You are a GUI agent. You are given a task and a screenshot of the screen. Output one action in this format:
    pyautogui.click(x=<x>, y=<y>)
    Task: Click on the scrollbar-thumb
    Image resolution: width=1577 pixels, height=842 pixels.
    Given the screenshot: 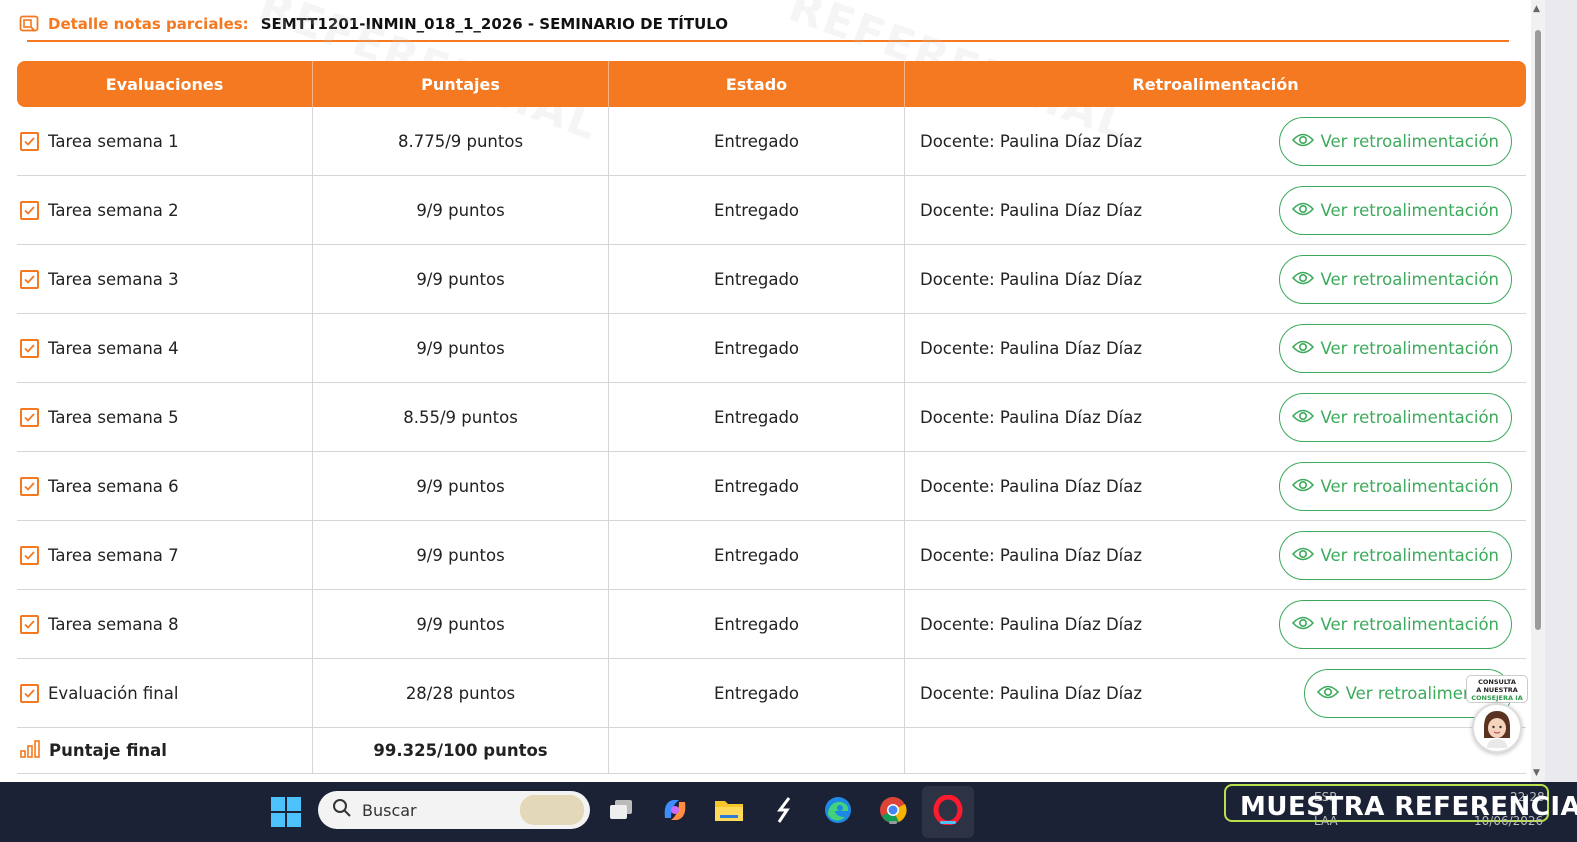 What is the action you would take?
    pyautogui.click(x=1538, y=330)
    